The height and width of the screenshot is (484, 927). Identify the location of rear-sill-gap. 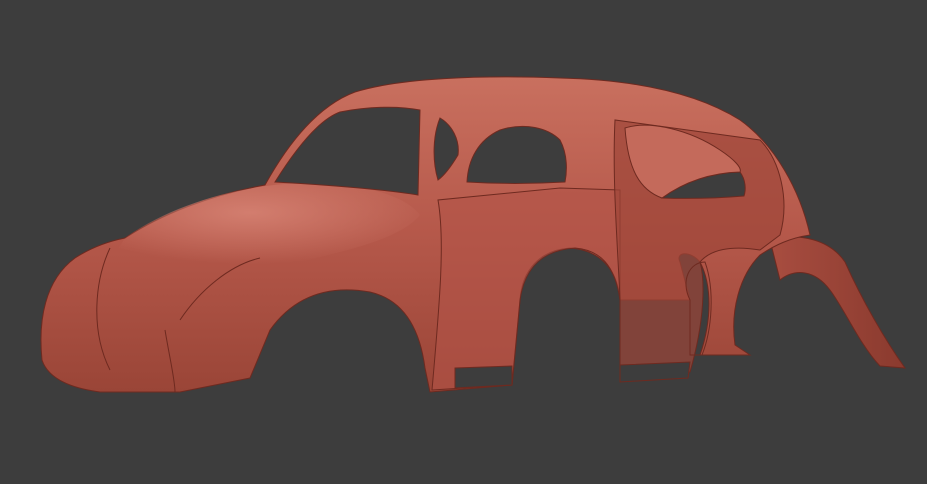
(655, 372).